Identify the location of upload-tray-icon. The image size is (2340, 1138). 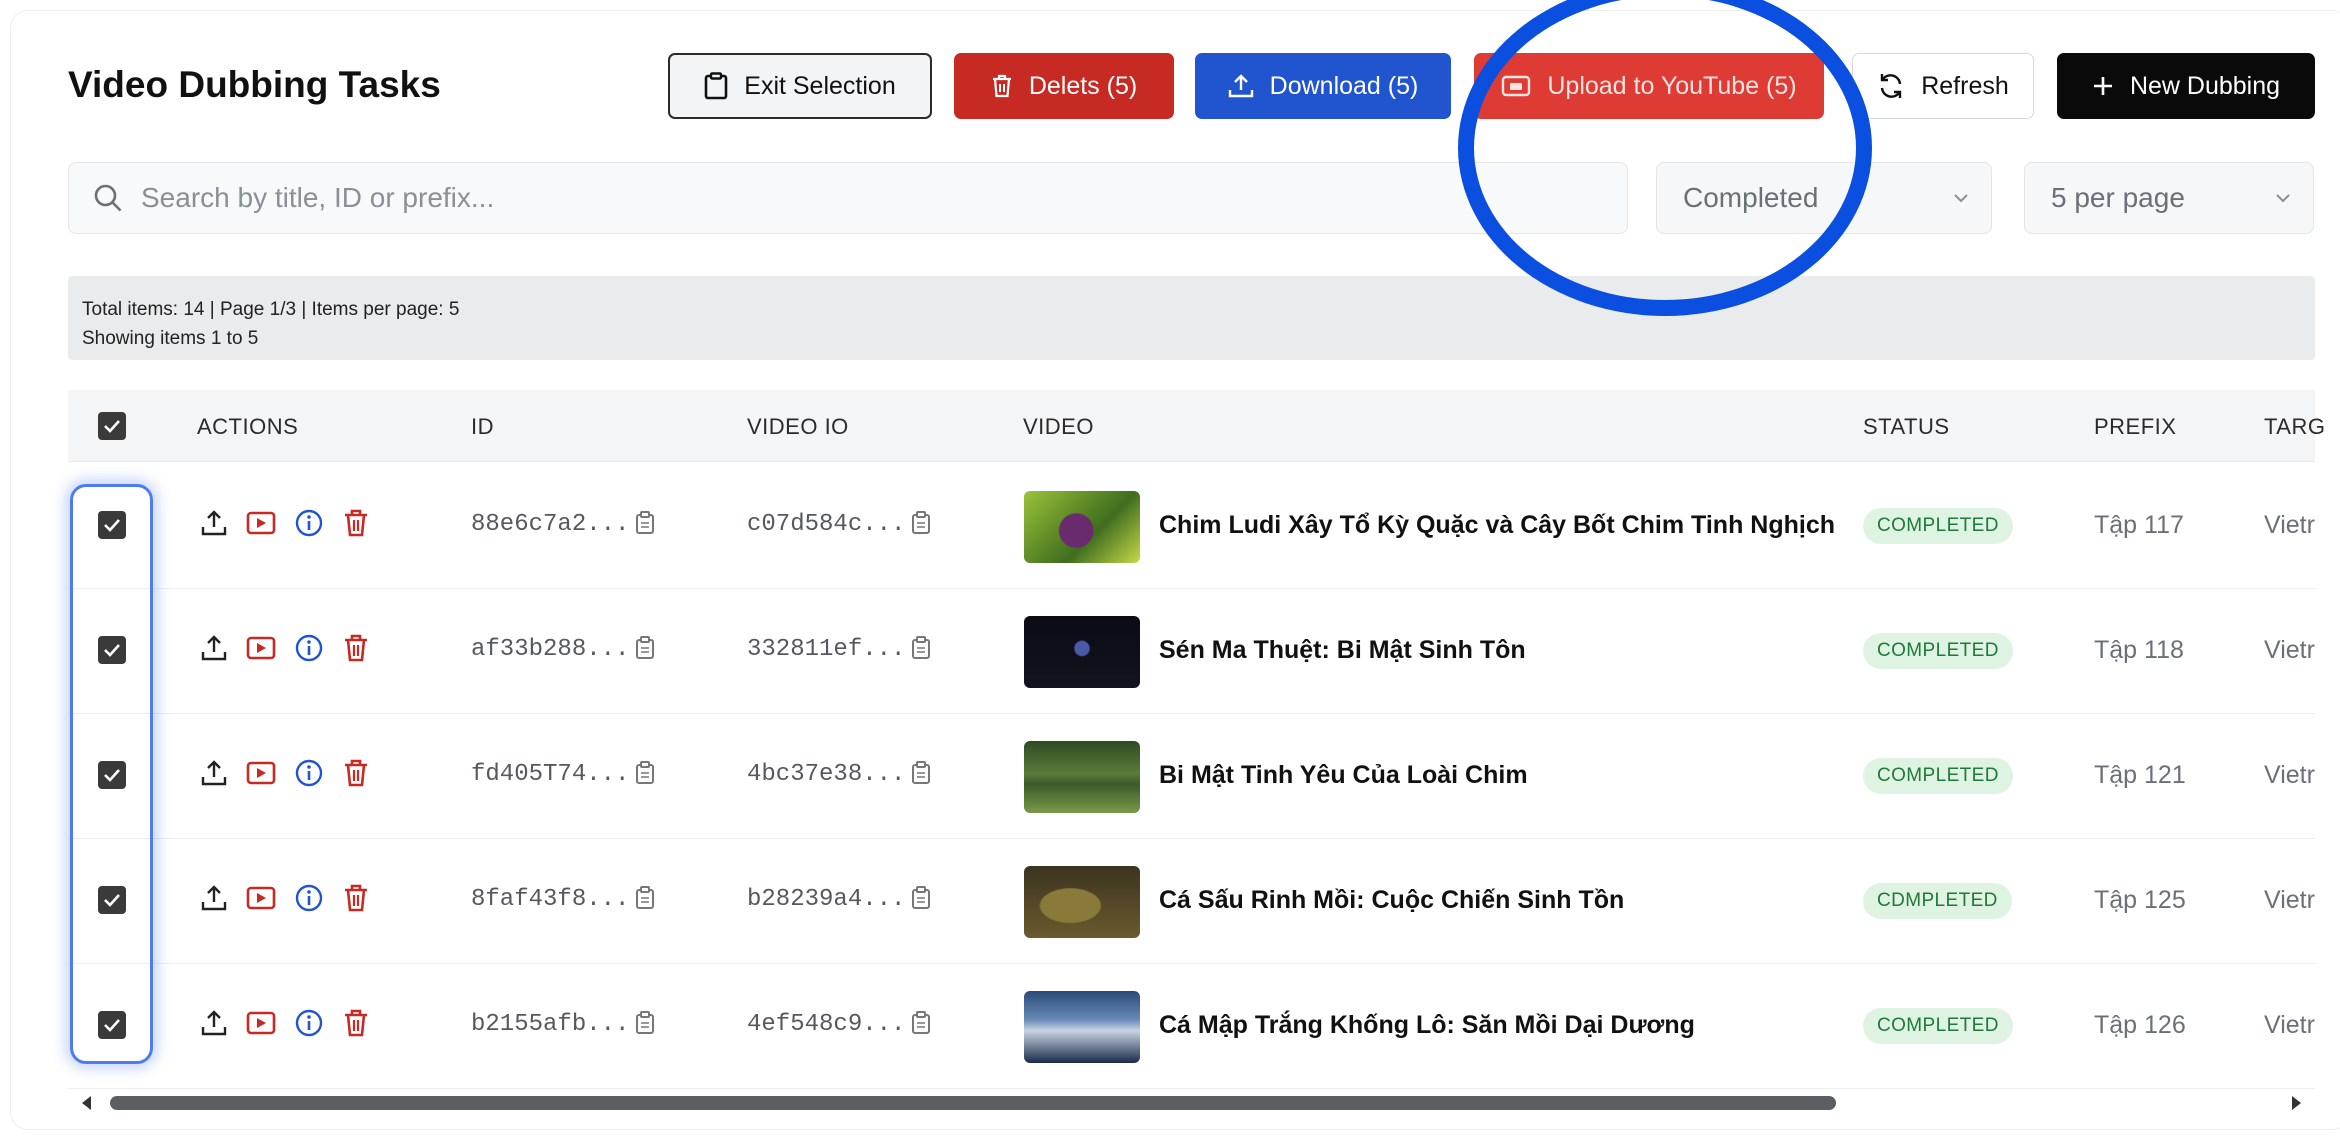
(1240, 86).